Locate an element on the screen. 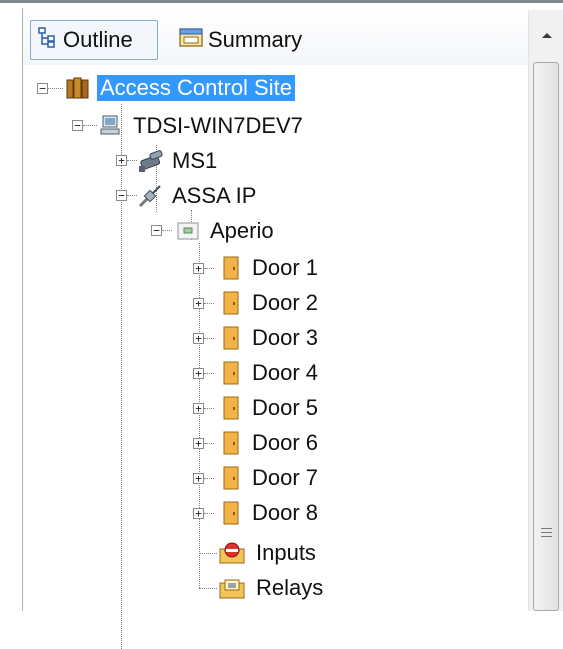  books-icon is located at coordinates (78, 88).